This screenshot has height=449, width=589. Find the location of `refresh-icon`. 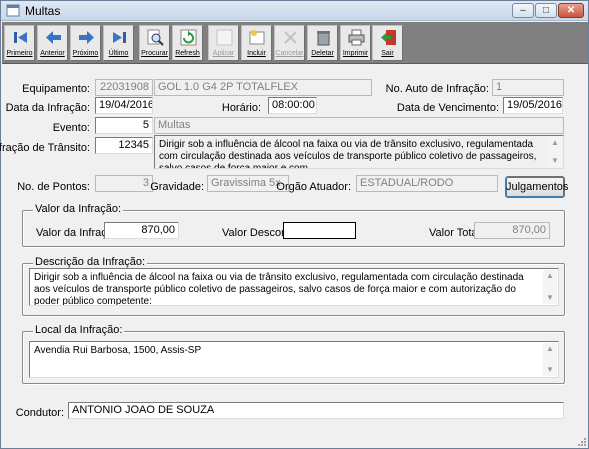

refresh-icon is located at coordinates (188, 37).